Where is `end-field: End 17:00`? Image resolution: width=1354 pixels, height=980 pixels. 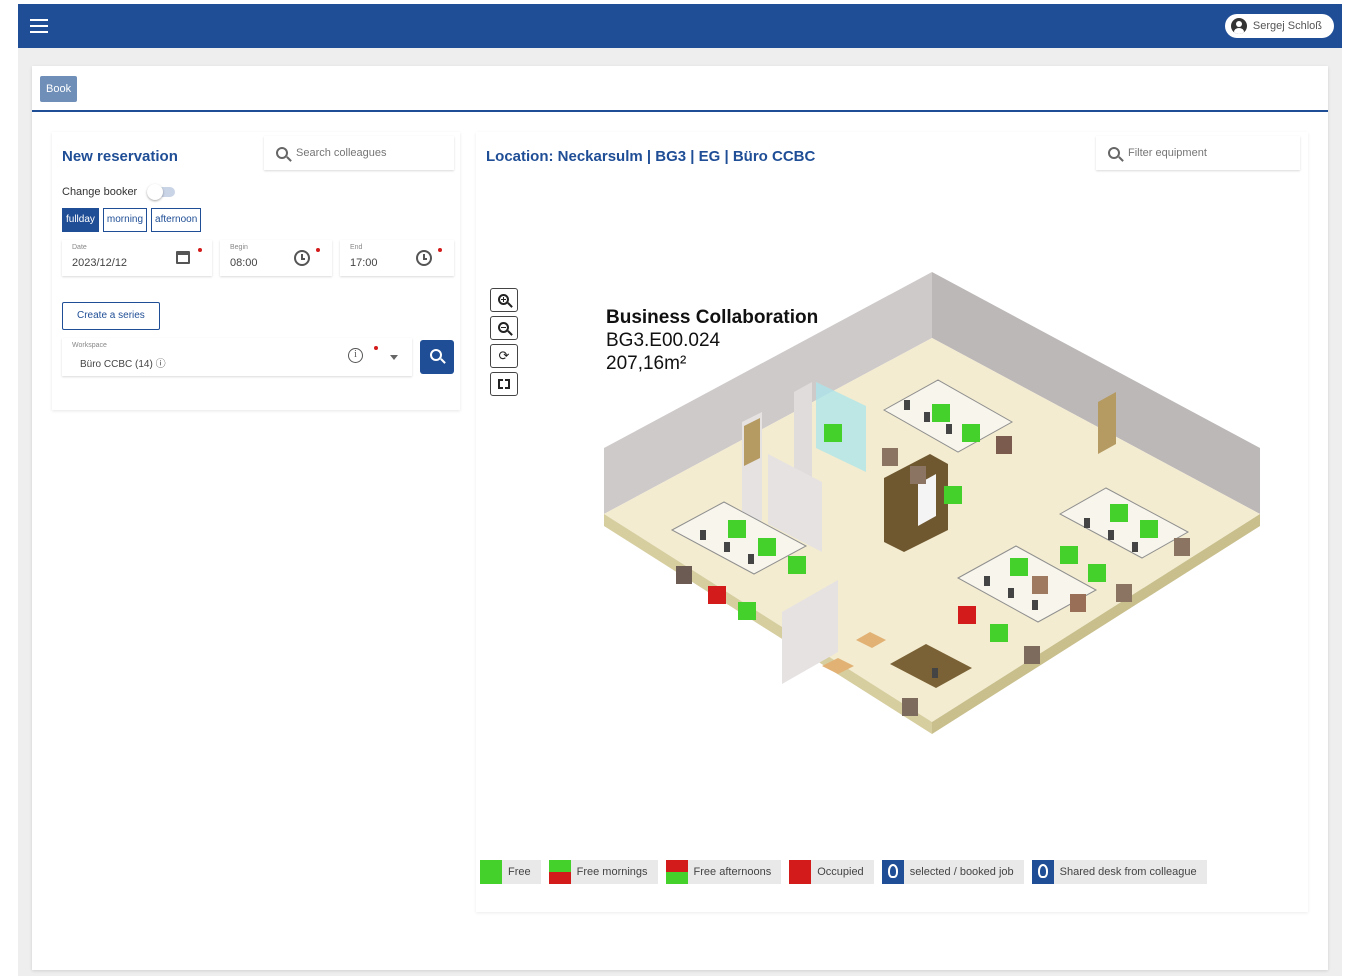 end-field: End 17:00 is located at coordinates (397, 258).